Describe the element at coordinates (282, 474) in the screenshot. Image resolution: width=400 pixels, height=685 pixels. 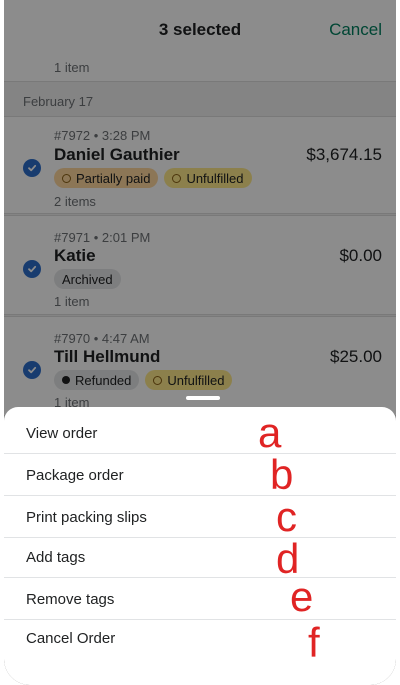
I see `annotation-marker: b` at that location.